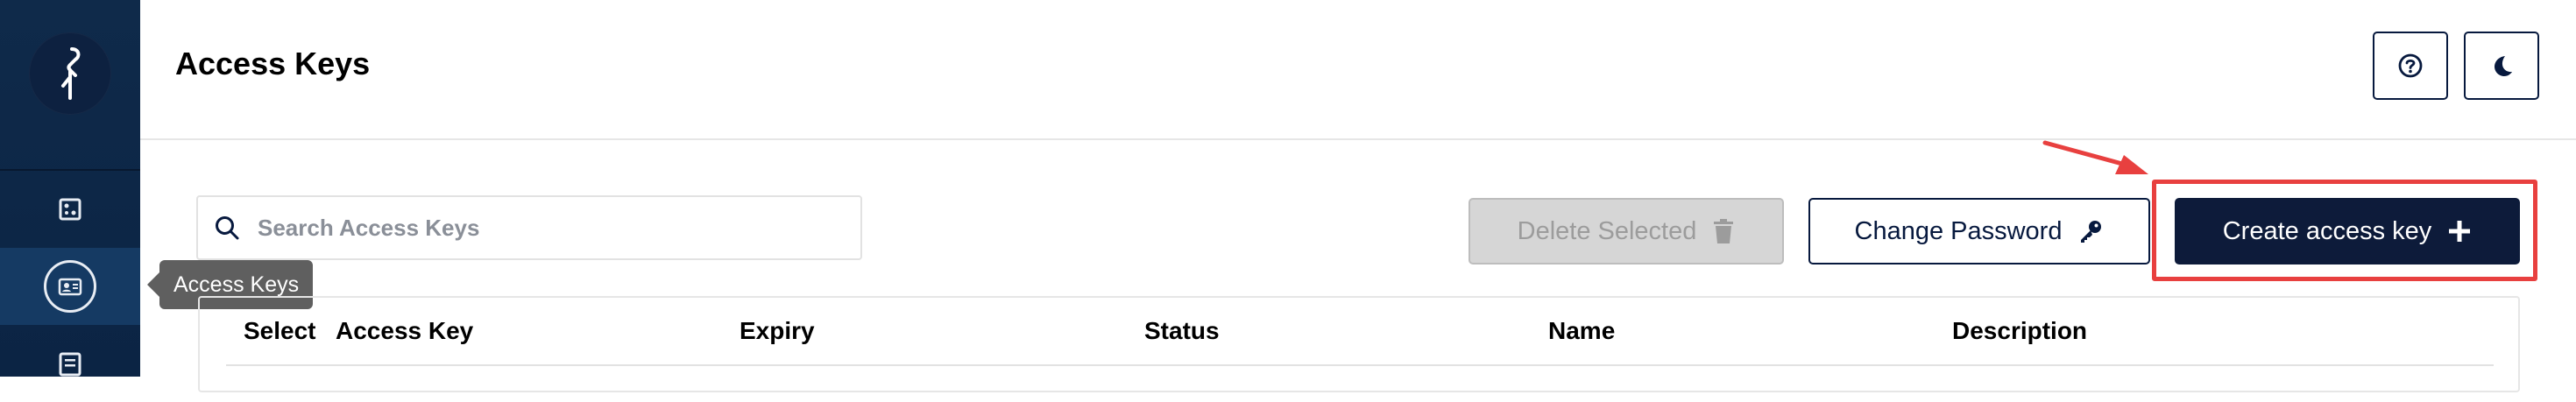 The image size is (2576, 402). I want to click on help-circle-icon, so click(2410, 66).